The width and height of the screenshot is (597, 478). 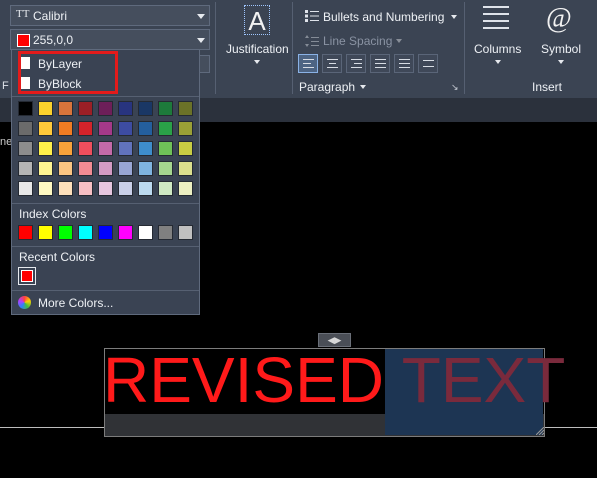 I want to click on recent-color-fill, so click(x=27, y=276).